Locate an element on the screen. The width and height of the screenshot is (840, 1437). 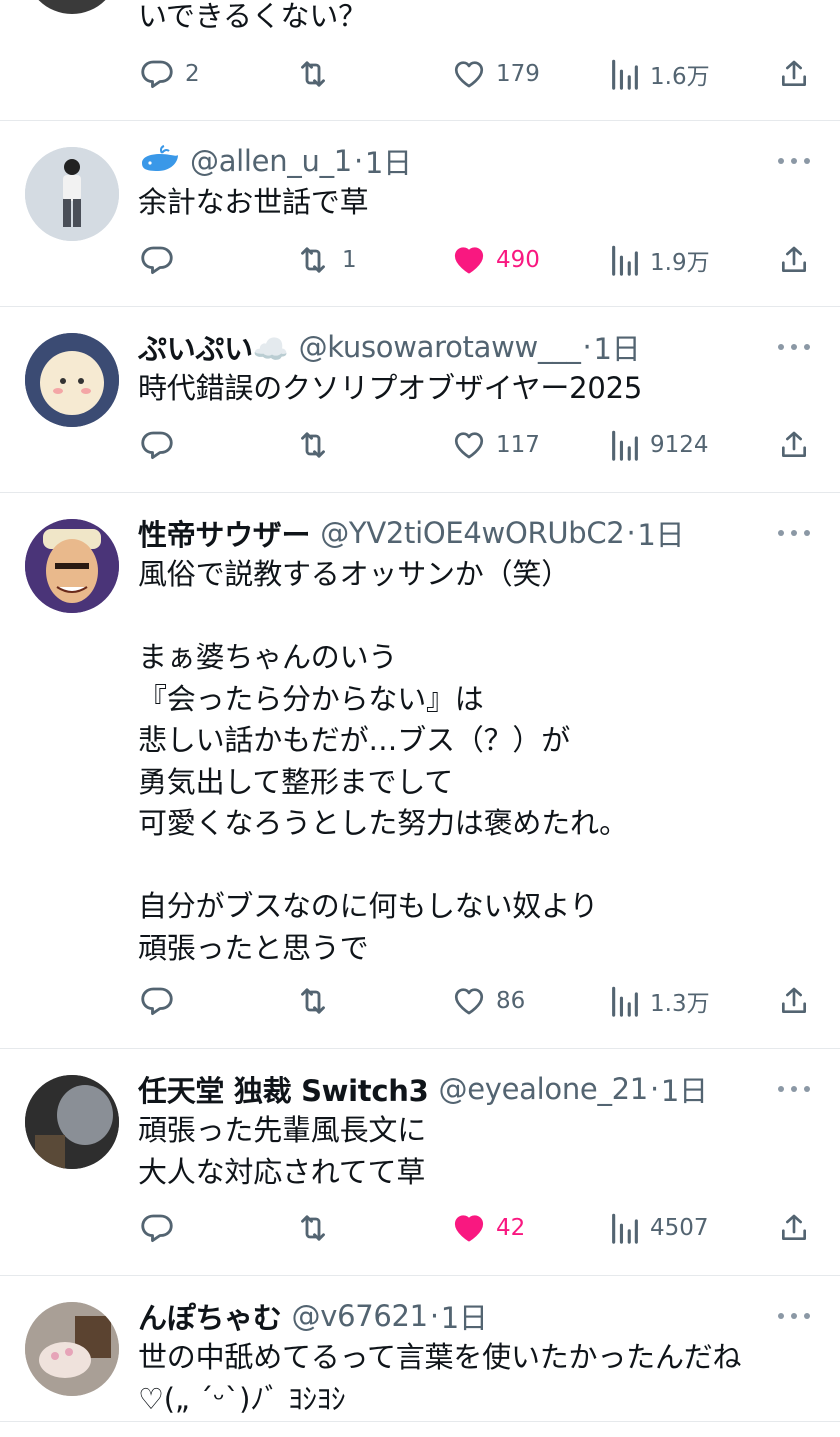
post-header: ぷいぷい☁️ @kusowarotaww___ · 1日 is located at coordinates (389, 347).